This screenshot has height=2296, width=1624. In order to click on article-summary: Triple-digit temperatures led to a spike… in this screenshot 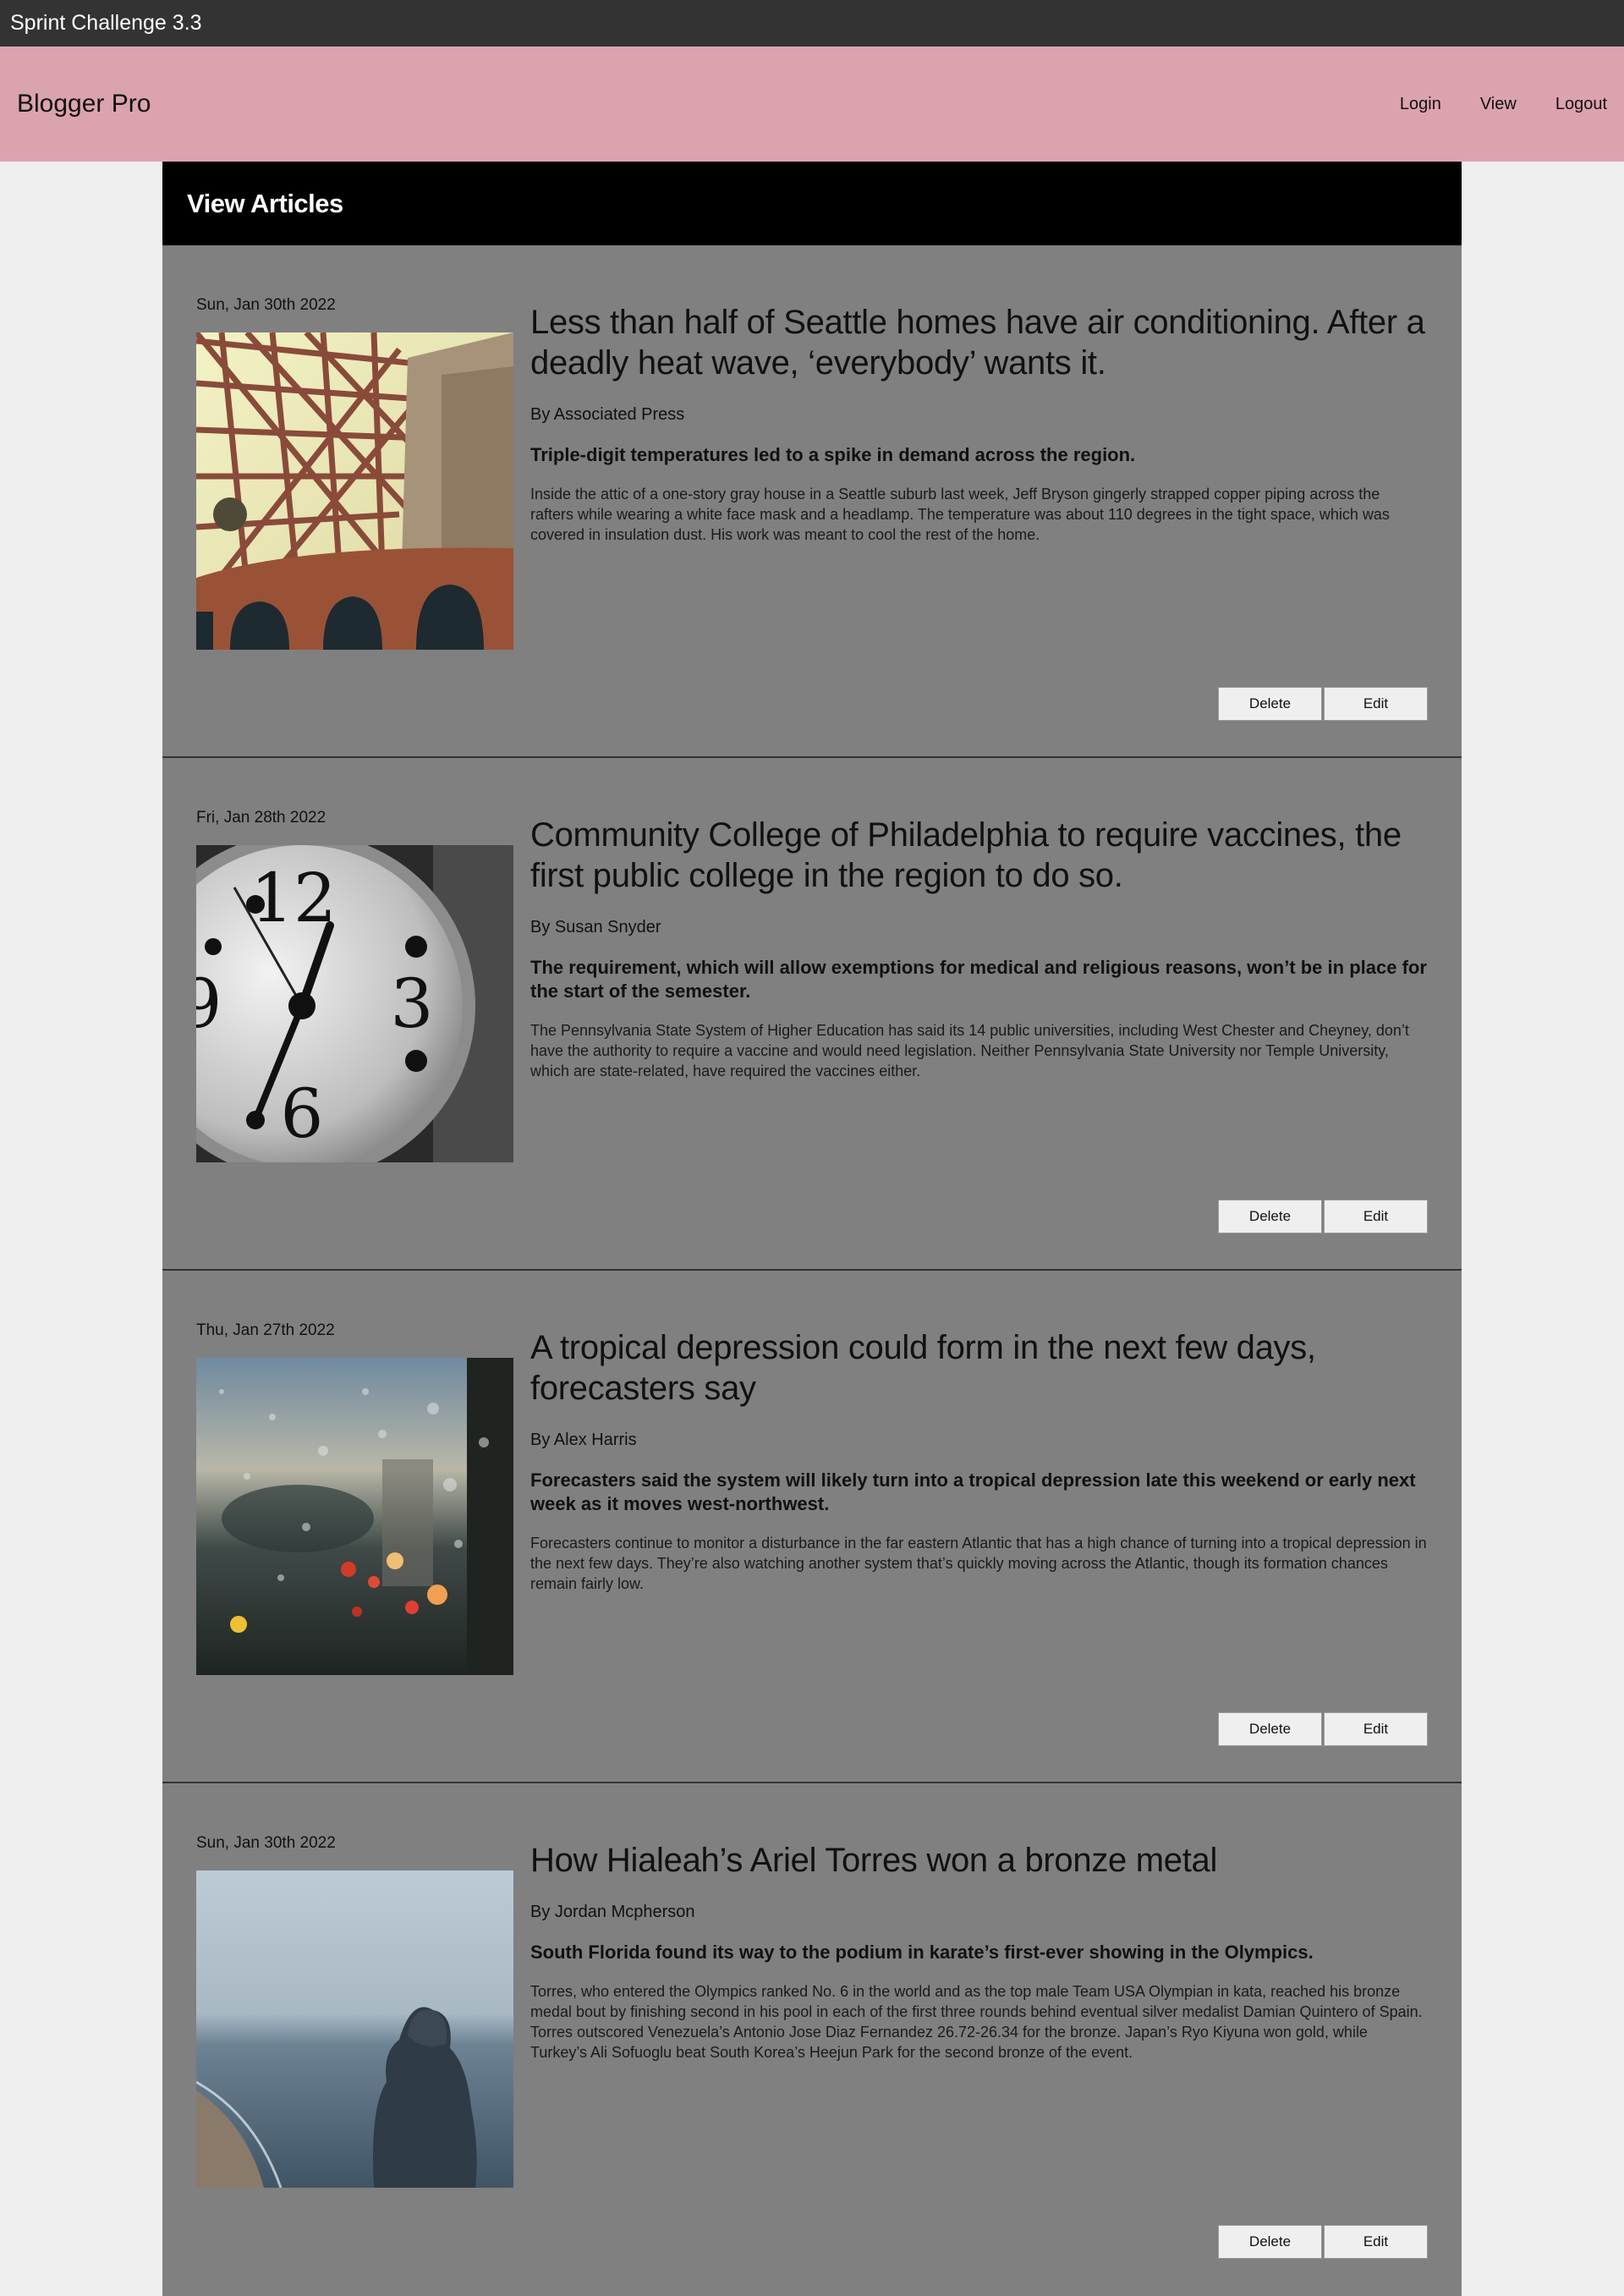, I will do `click(833, 454)`.